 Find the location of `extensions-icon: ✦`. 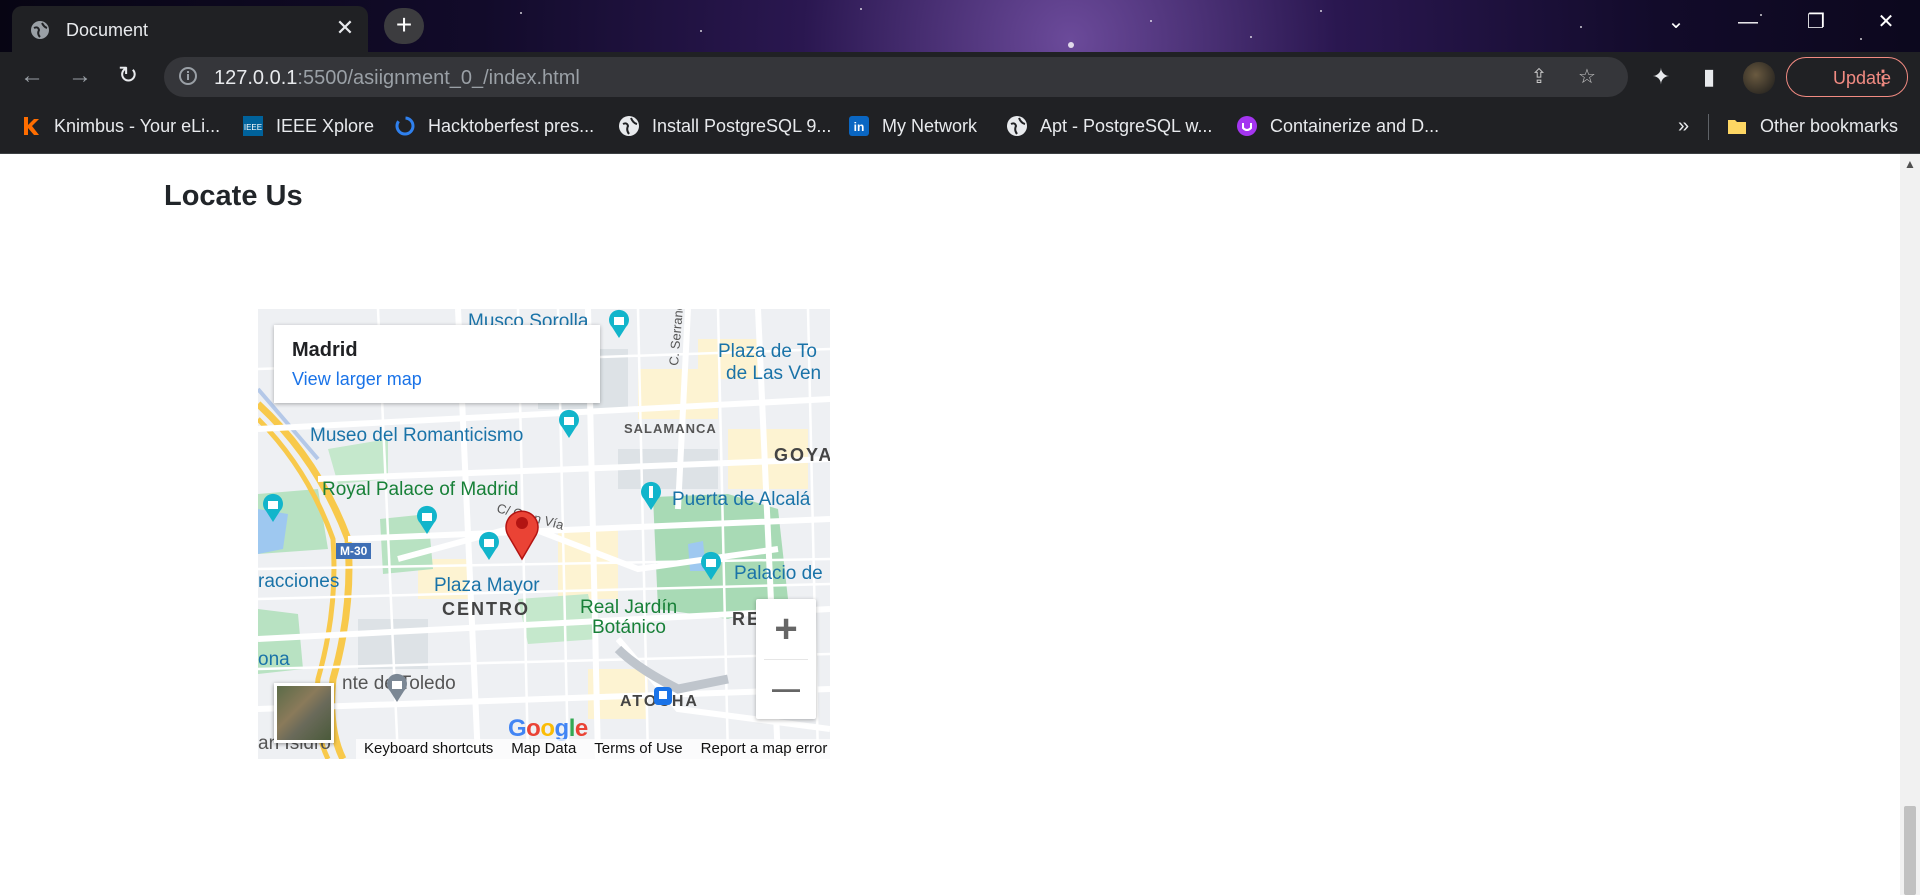

extensions-icon: ✦ is located at coordinates (1661, 77).